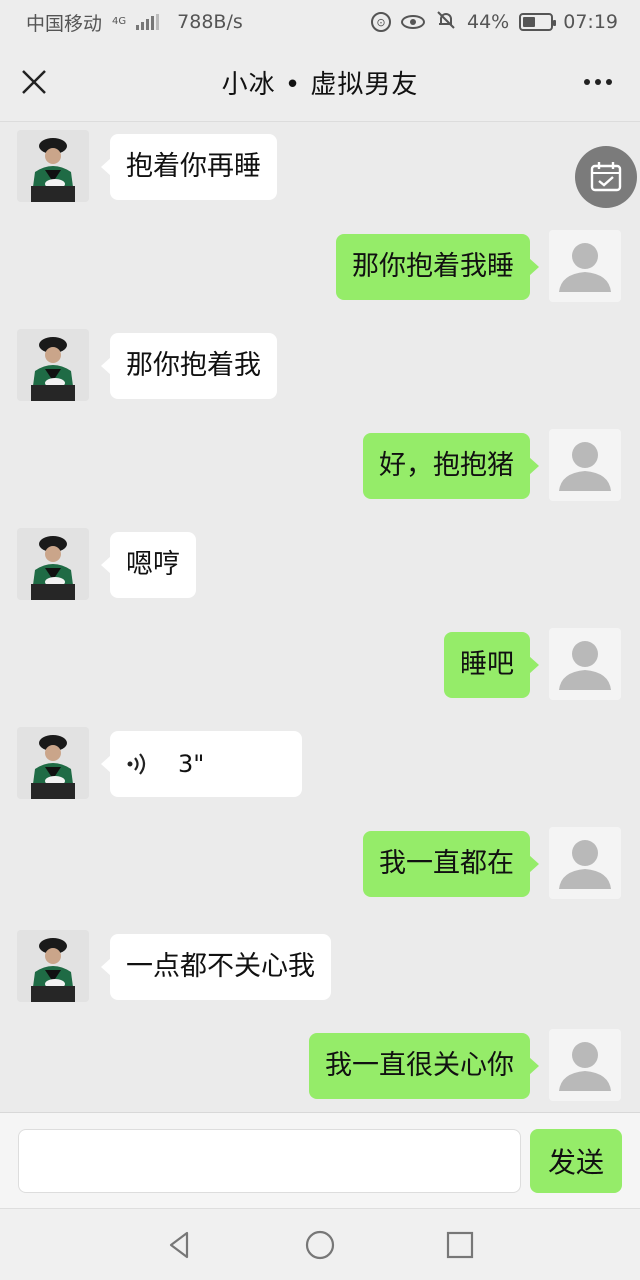 This screenshot has width=640, height=1280. I want to click on message-row: 一点都不关心我, so click(320, 966).